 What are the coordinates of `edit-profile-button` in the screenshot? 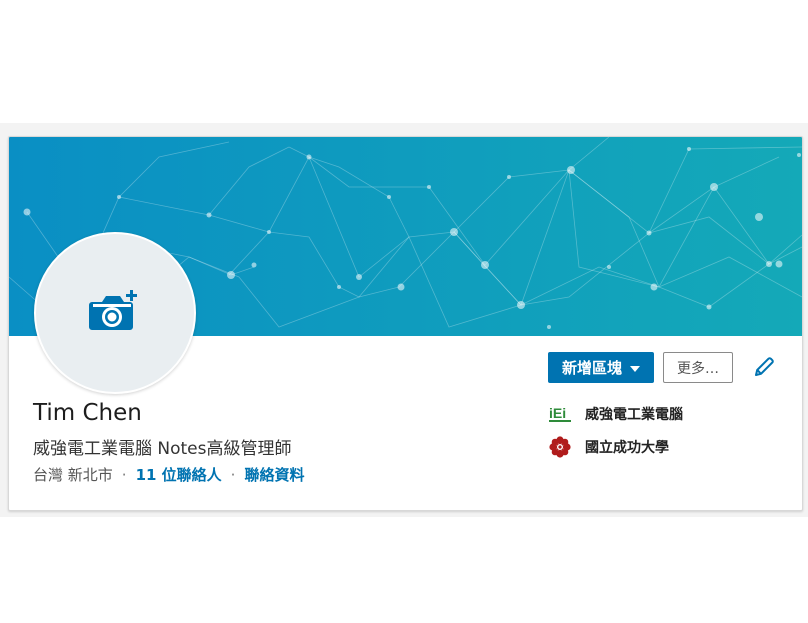 It's located at (764, 367).